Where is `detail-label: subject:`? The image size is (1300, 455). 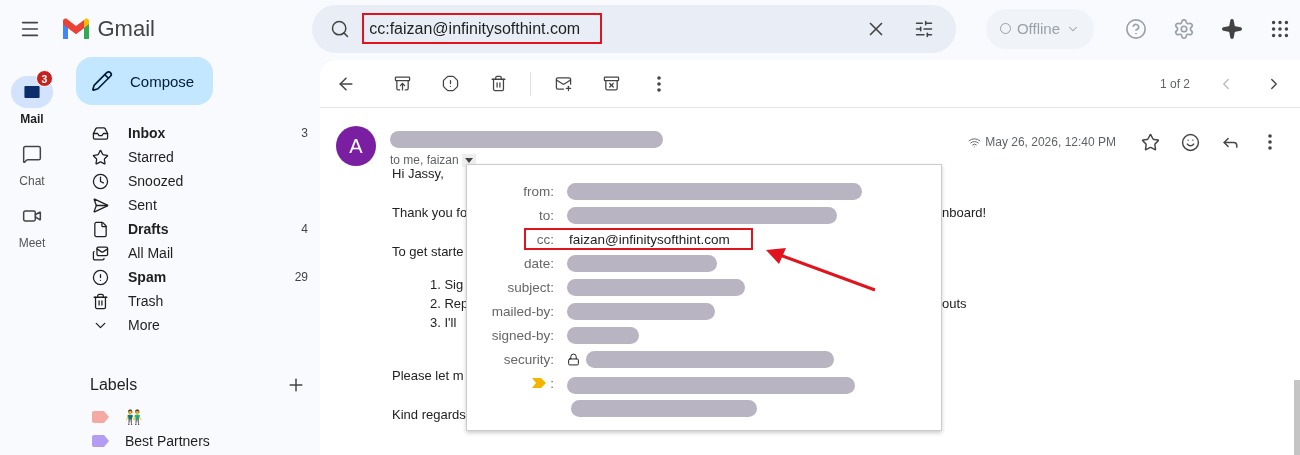 detail-label: subject: is located at coordinates (530, 287).